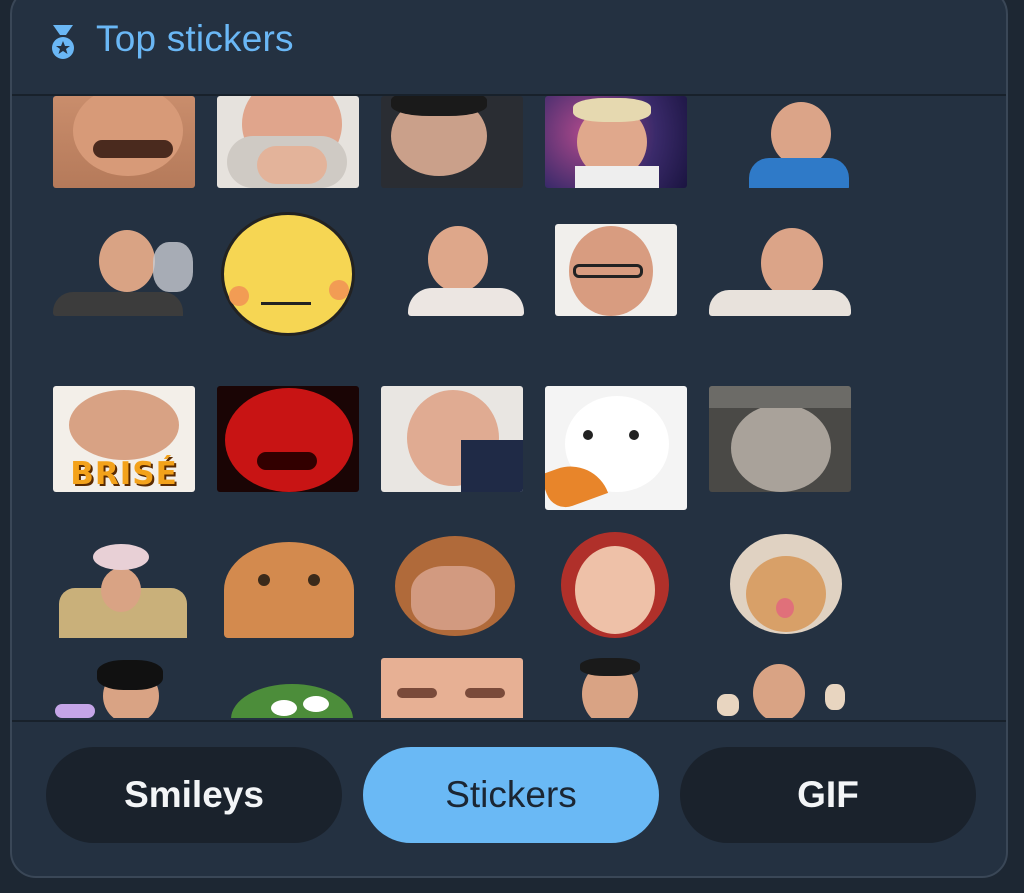 The image size is (1024, 893). What do you see at coordinates (509, 49) in the screenshot?
I see `panel-header: Top stickers` at bounding box center [509, 49].